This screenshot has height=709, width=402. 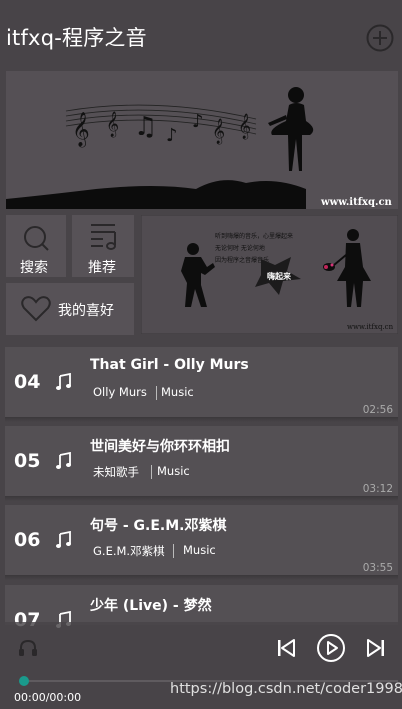 What do you see at coordinates (242, 260) in the screenshot?
I see `poster-line-3: 因为程序之音爆音乐` at bounding box center [242, 260].